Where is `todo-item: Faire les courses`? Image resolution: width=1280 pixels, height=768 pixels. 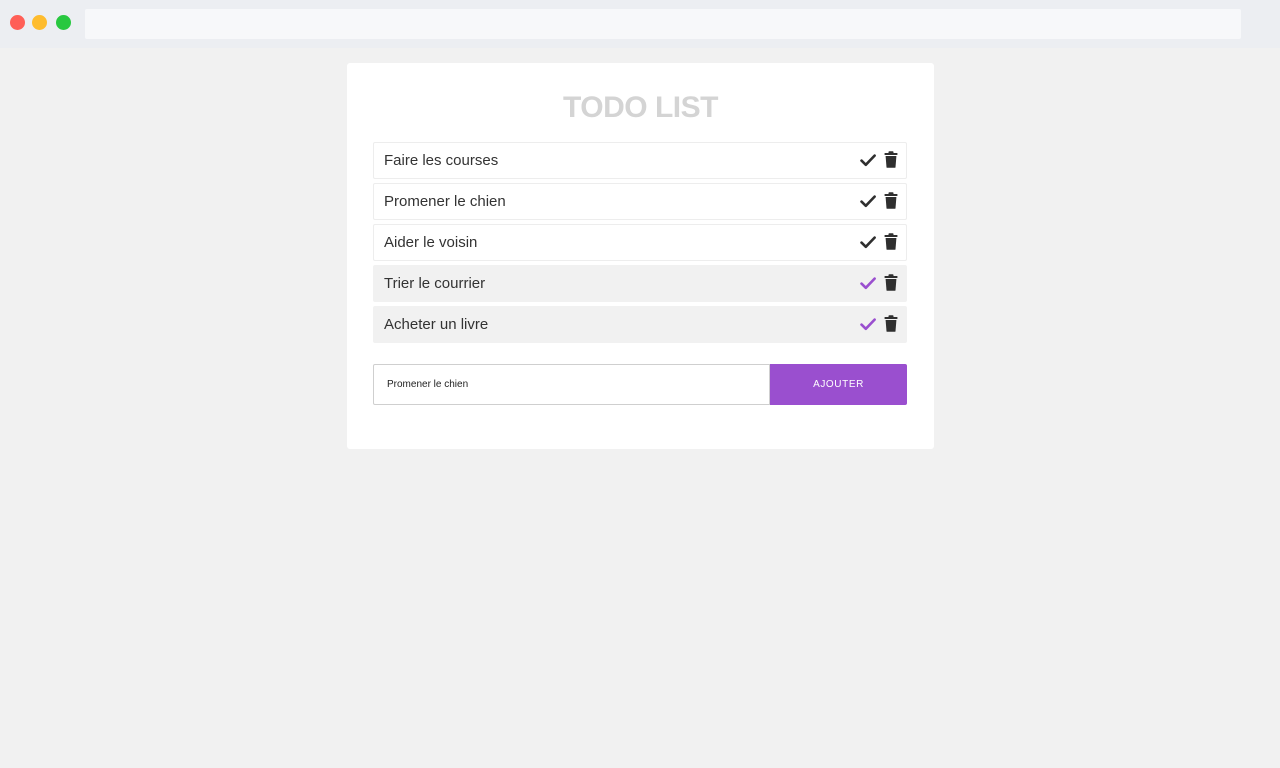 todo-item: Faire les courses is located at coordinates (640, 160).